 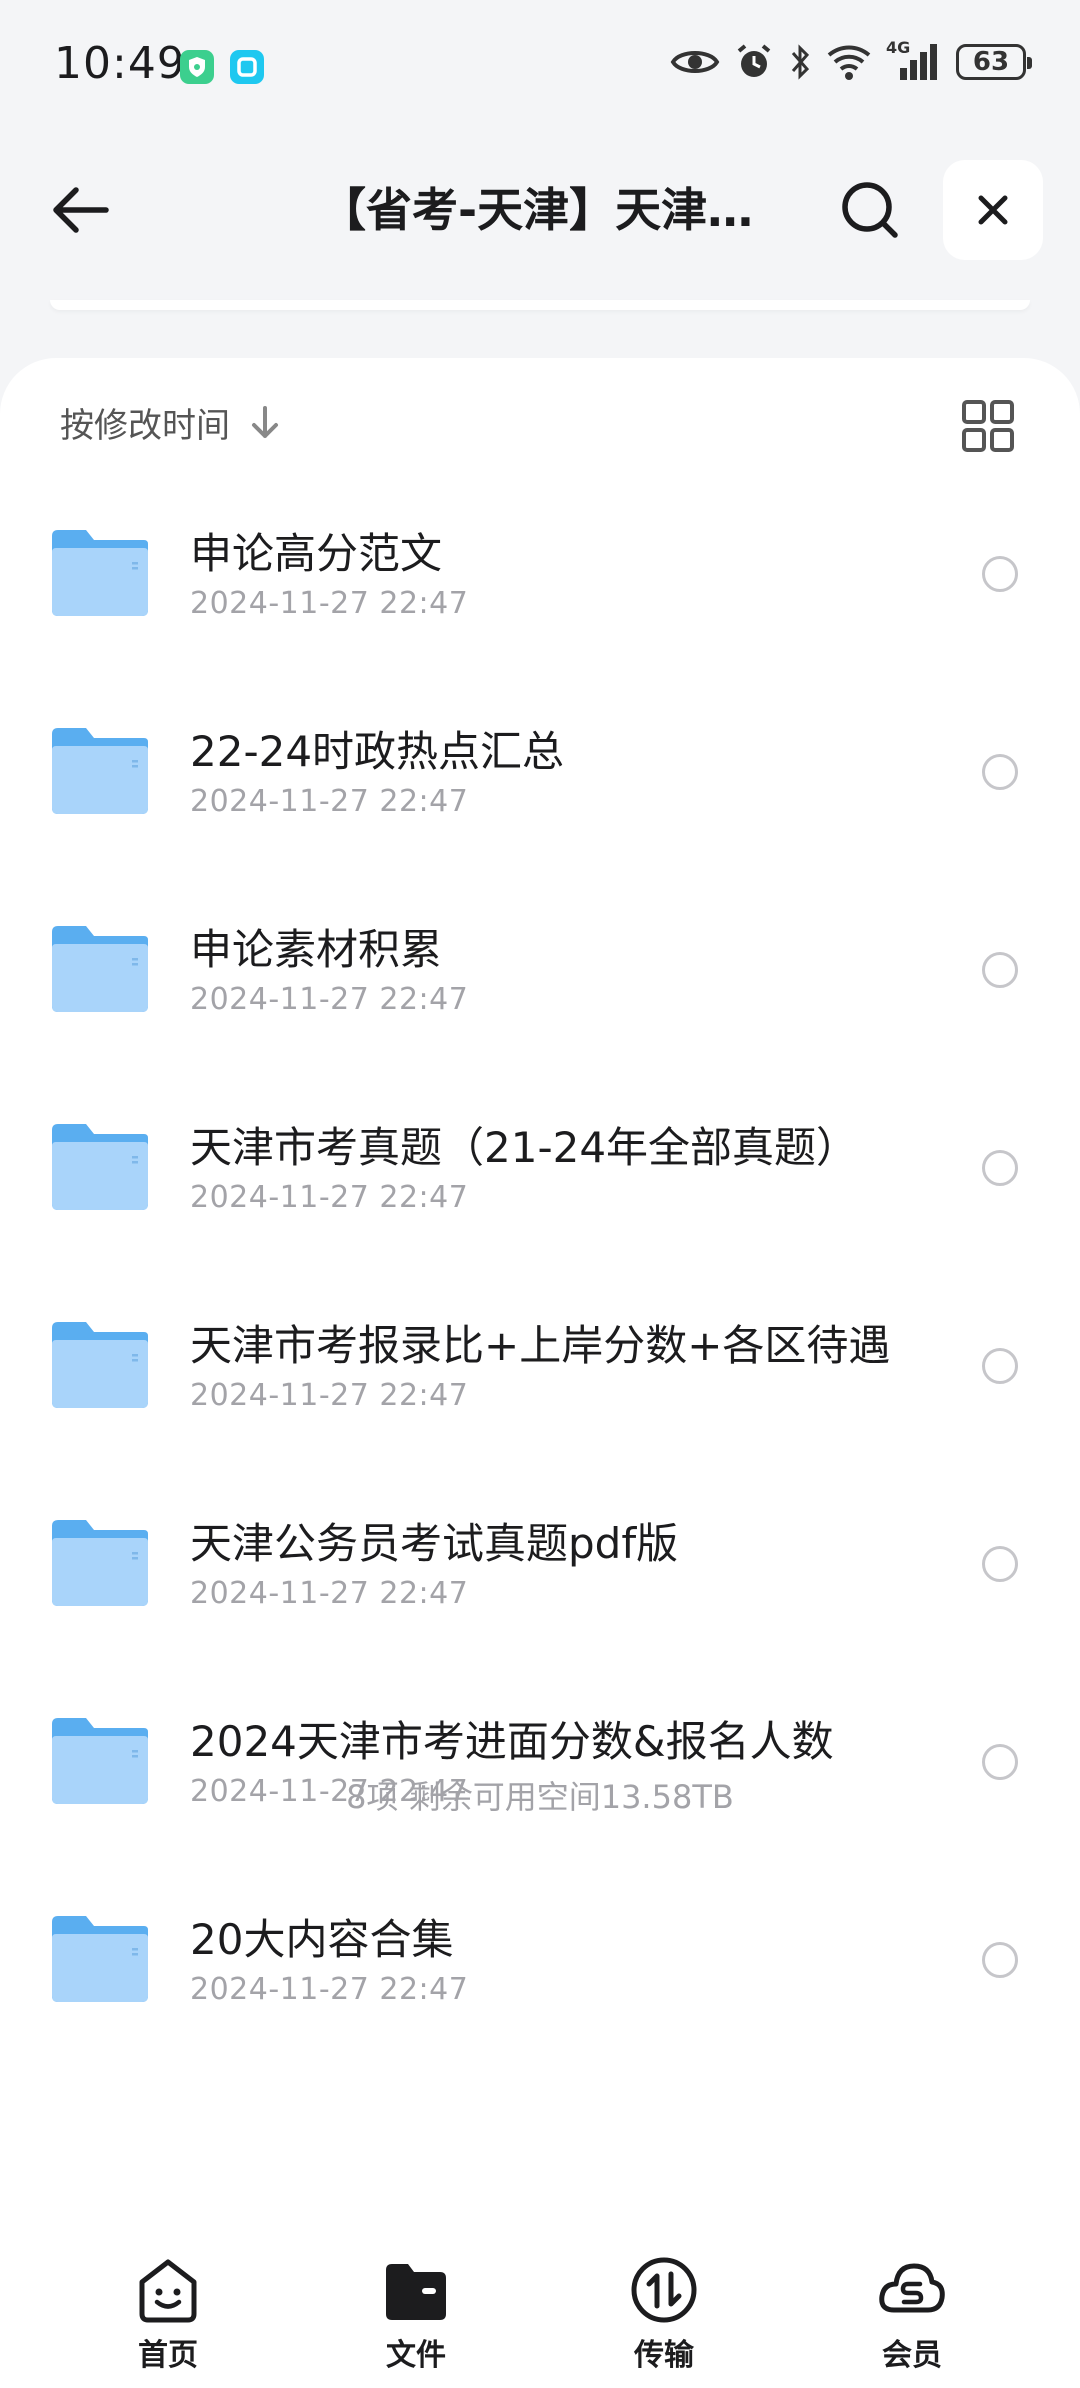 I want to click on nav-transfer: 传输, so click(x=664, y=2314).